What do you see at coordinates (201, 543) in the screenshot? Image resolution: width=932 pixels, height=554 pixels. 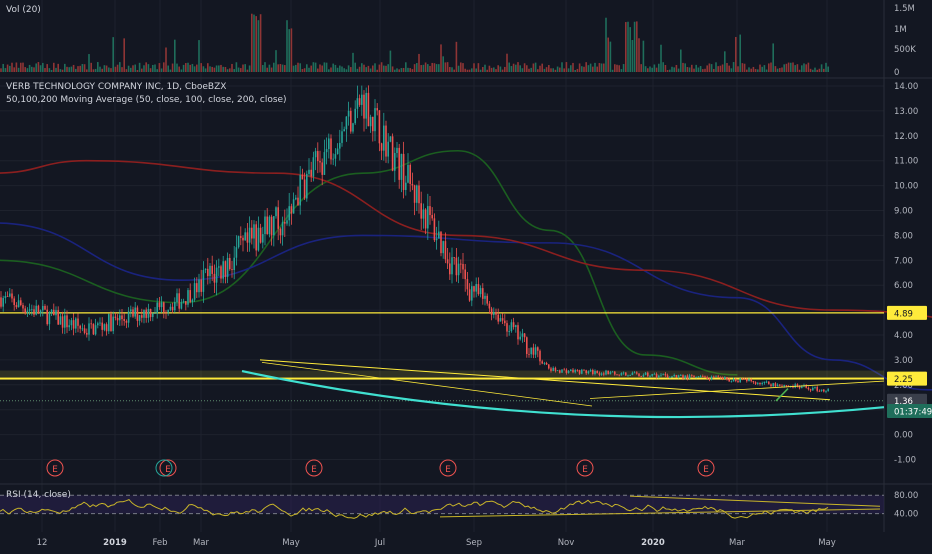 I see `time-tick-label: Mar` at bounding box center [201, 543].